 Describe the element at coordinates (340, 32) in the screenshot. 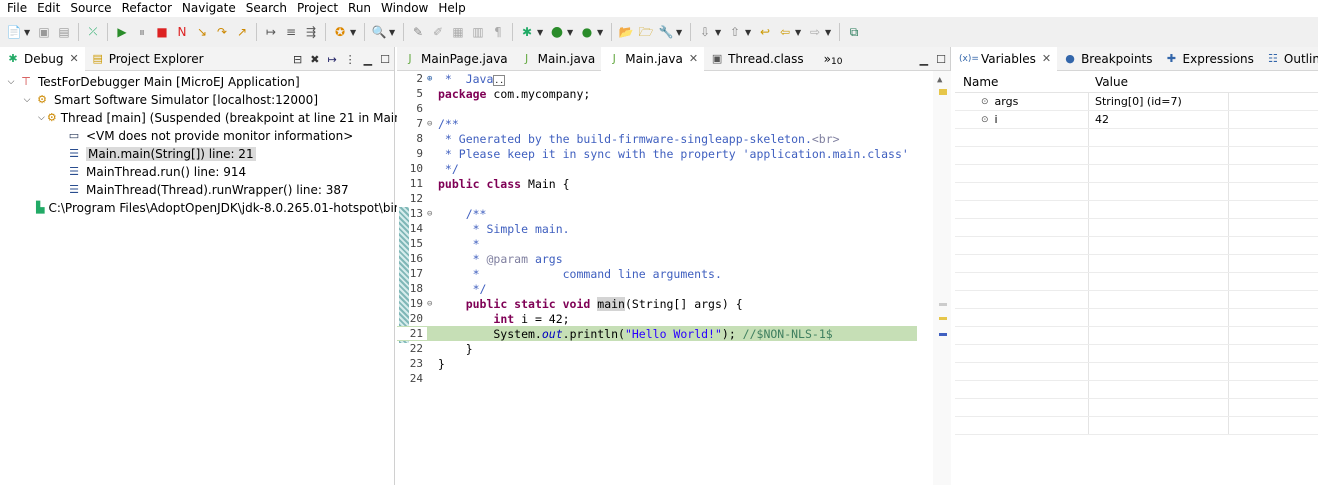

I see `microej-icon: ✪` at that location.